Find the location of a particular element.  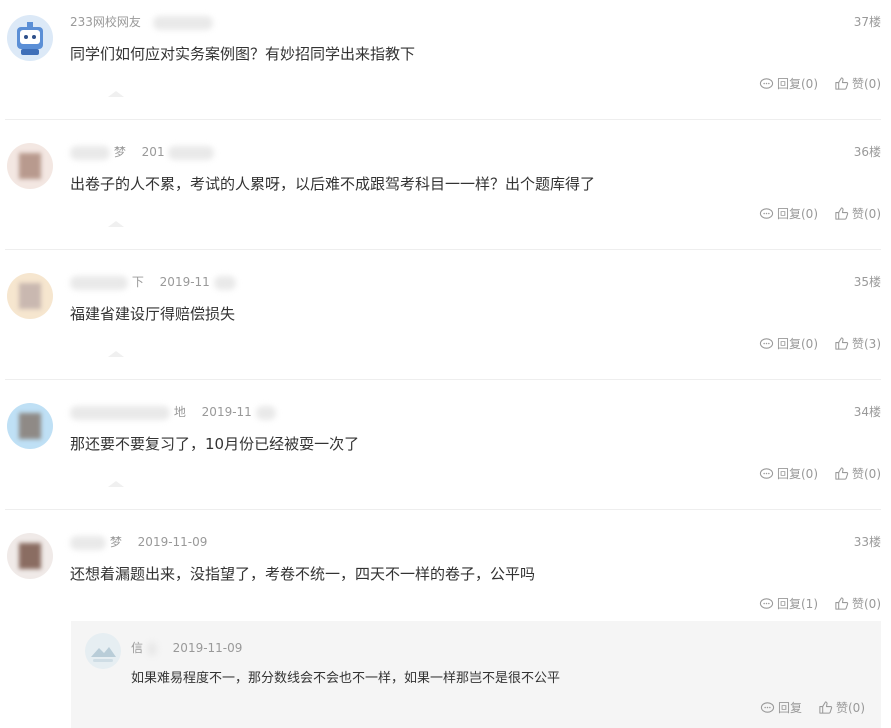

username: 233网校网友 is located at coordinates (105, 22).